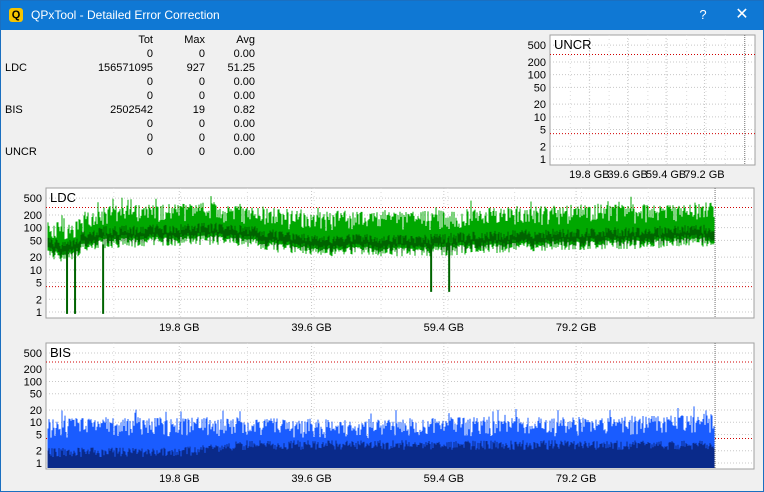  What do you see at coordinates (194, 40) in the screenshot?
I see `header-max: Max` at bounding box center [194, 40].